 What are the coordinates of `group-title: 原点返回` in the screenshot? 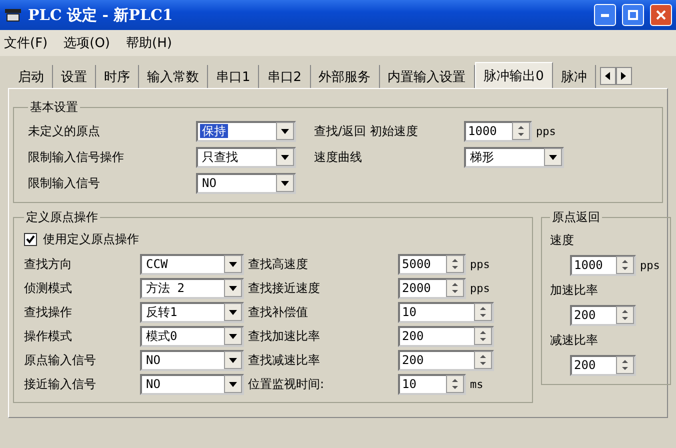 It's located at (576, 217).